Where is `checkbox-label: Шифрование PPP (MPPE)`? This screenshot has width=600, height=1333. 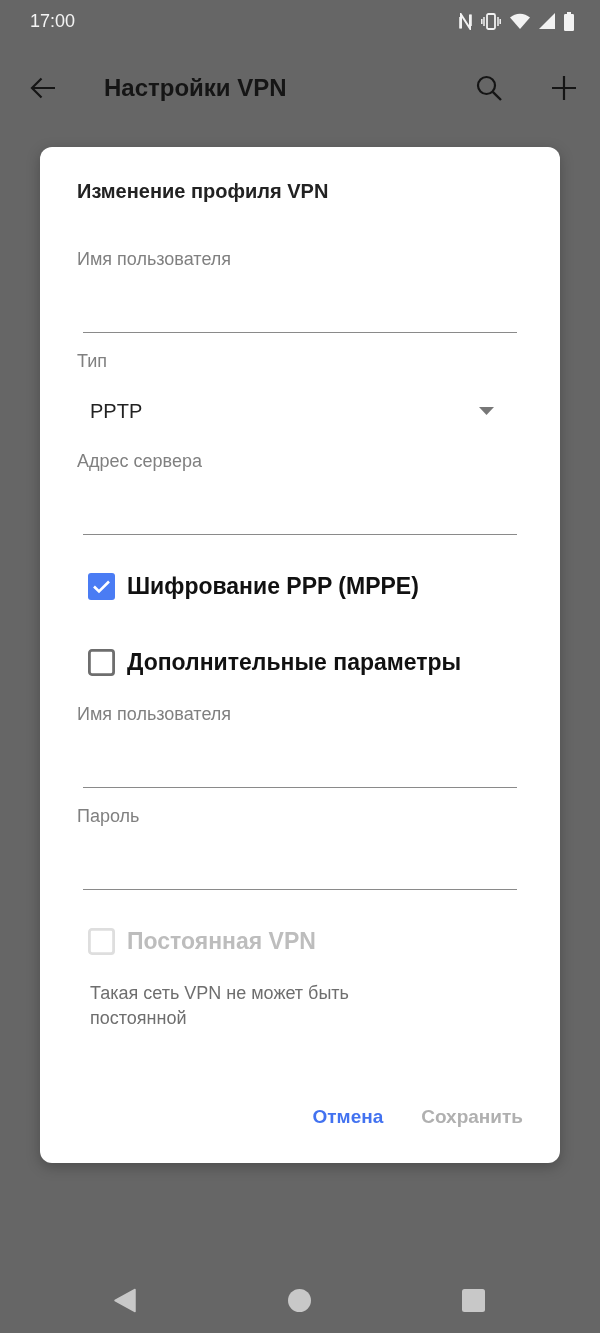
checkbox-label: Шифрование PPP (MPPE) is located at coordinates (273, 586).